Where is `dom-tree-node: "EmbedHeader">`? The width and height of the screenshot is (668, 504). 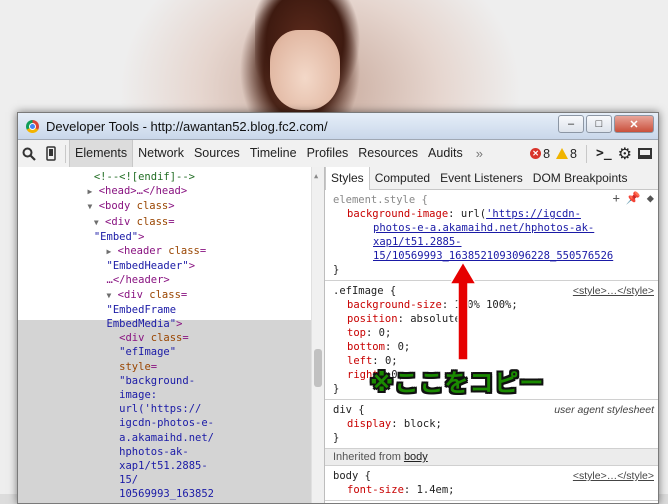
dom-tree-node: "EmbedHeader"> is located at coordinates (171, 266).